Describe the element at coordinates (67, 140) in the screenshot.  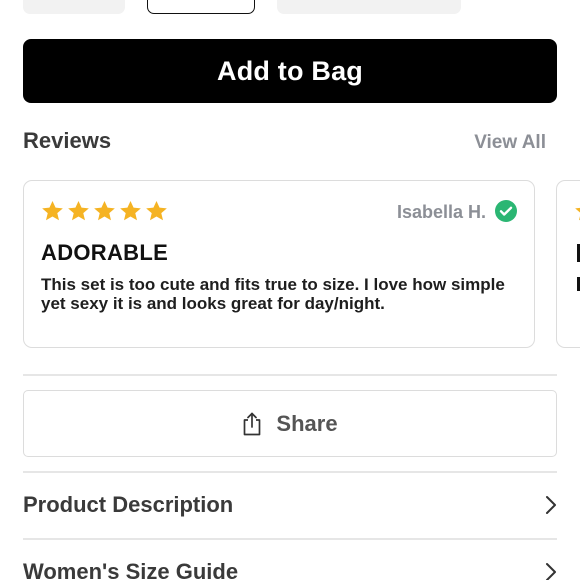
I see `reviews-heading: Reviews` at that location.